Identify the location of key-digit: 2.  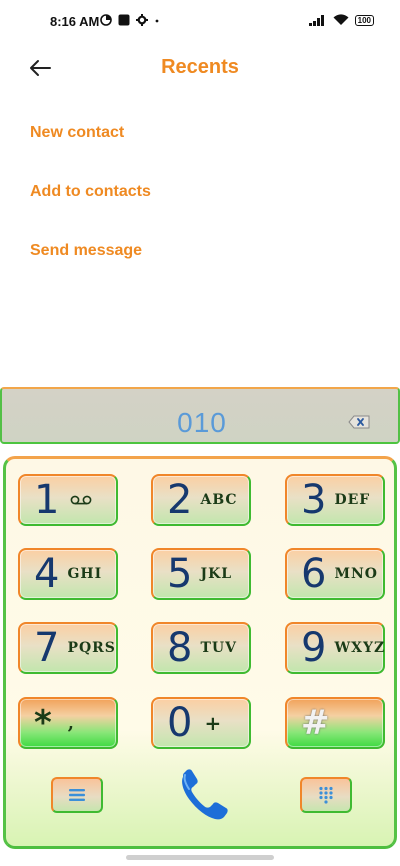
(180, 500).